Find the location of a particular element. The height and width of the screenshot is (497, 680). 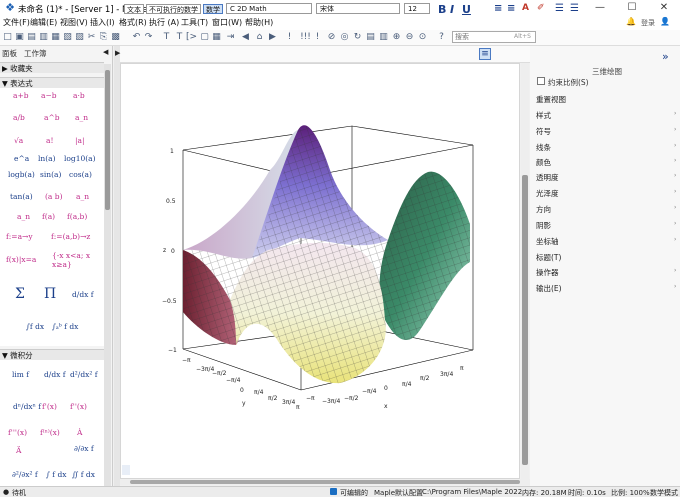

menu-help: 帮助(H) is located at coordinates (259, 22).